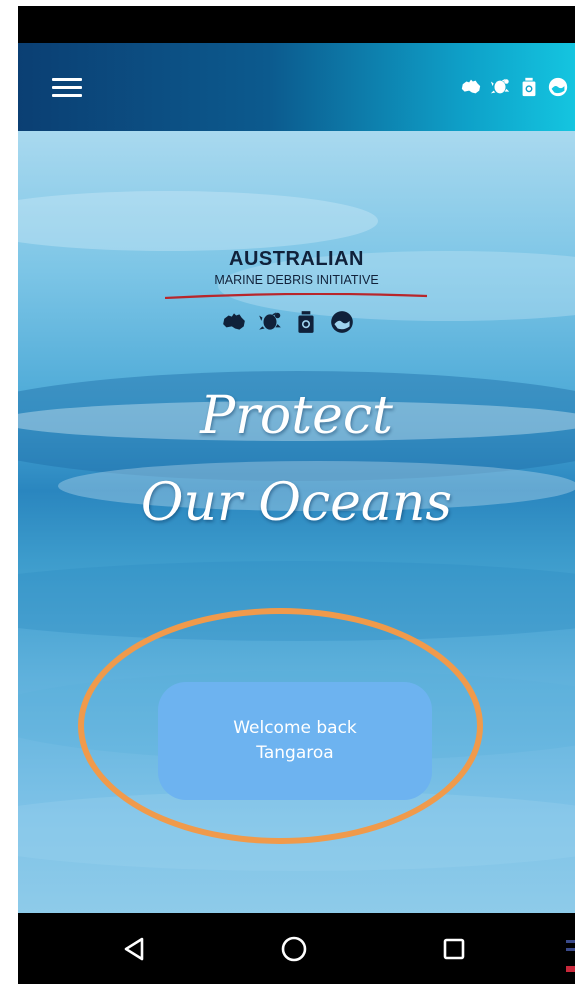 The height and width of the screenshot is (984, 575). Describe the element at coordinates (296, 503) in the screenshot. I see `tagline-our-oceans: Our Oceans` at that location.